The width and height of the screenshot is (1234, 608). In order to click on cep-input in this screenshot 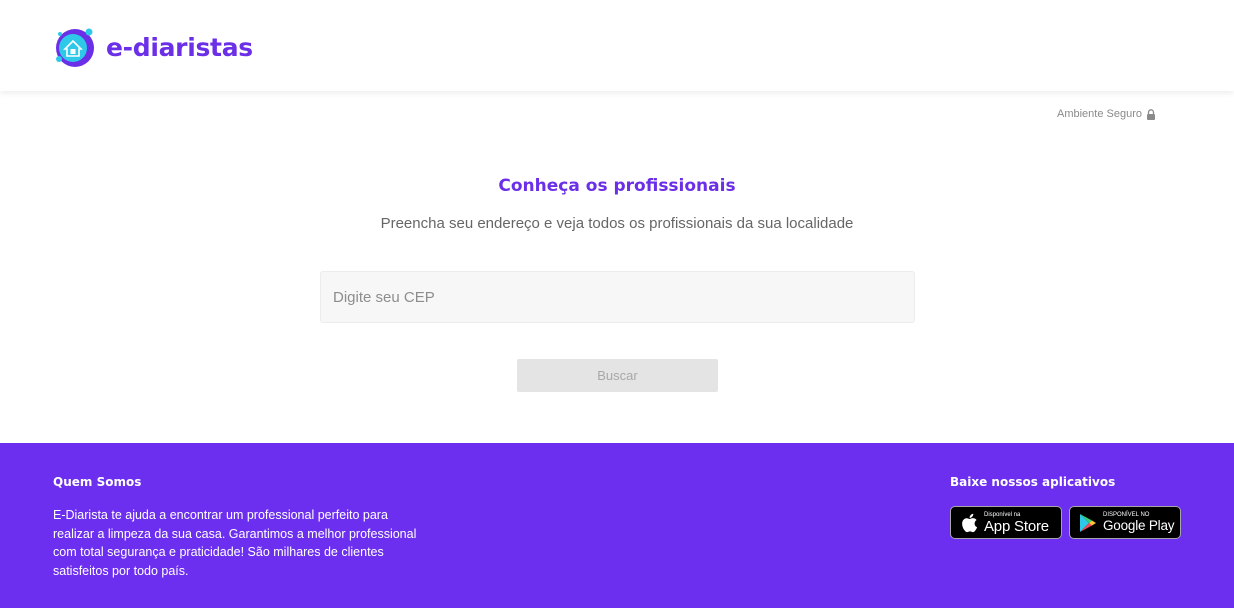, I will do `click(617, 297)`.